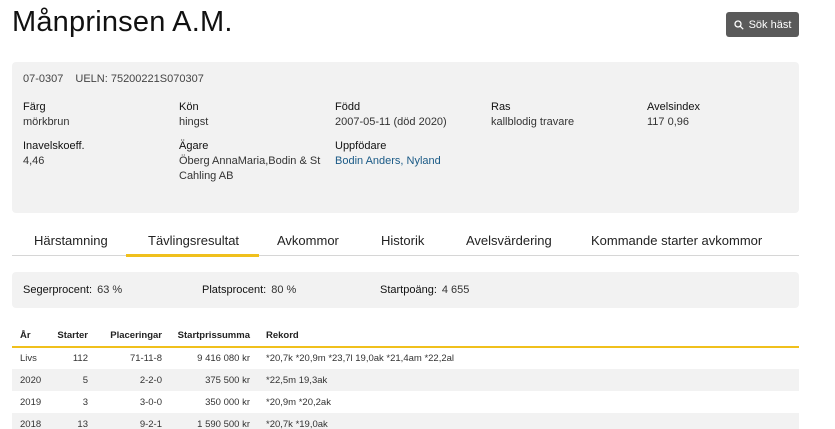 The image size is (835, 429). I want to click on field-label: Kön, so click(189, 107).